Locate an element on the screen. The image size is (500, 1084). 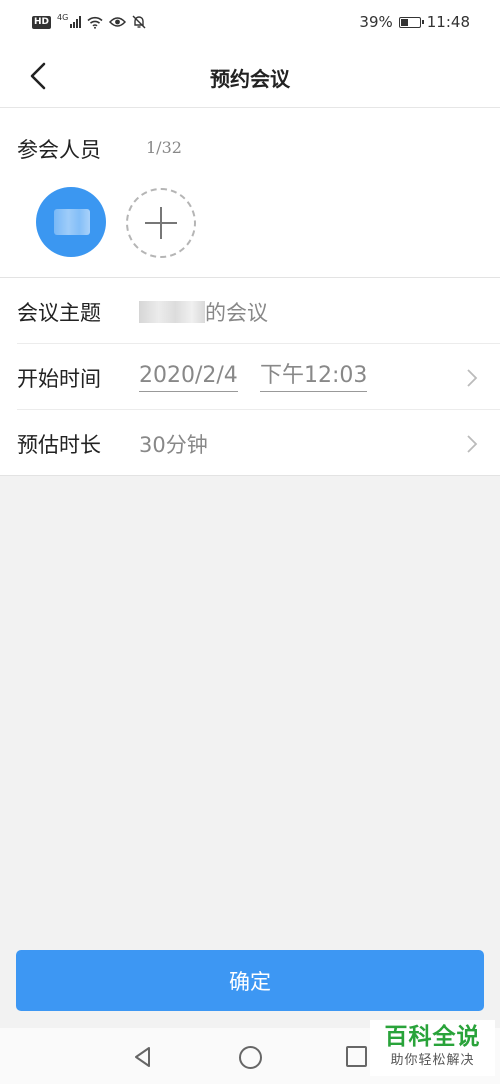
subject-row: 会议主题 的会议 is located at coordinates (250, 311).